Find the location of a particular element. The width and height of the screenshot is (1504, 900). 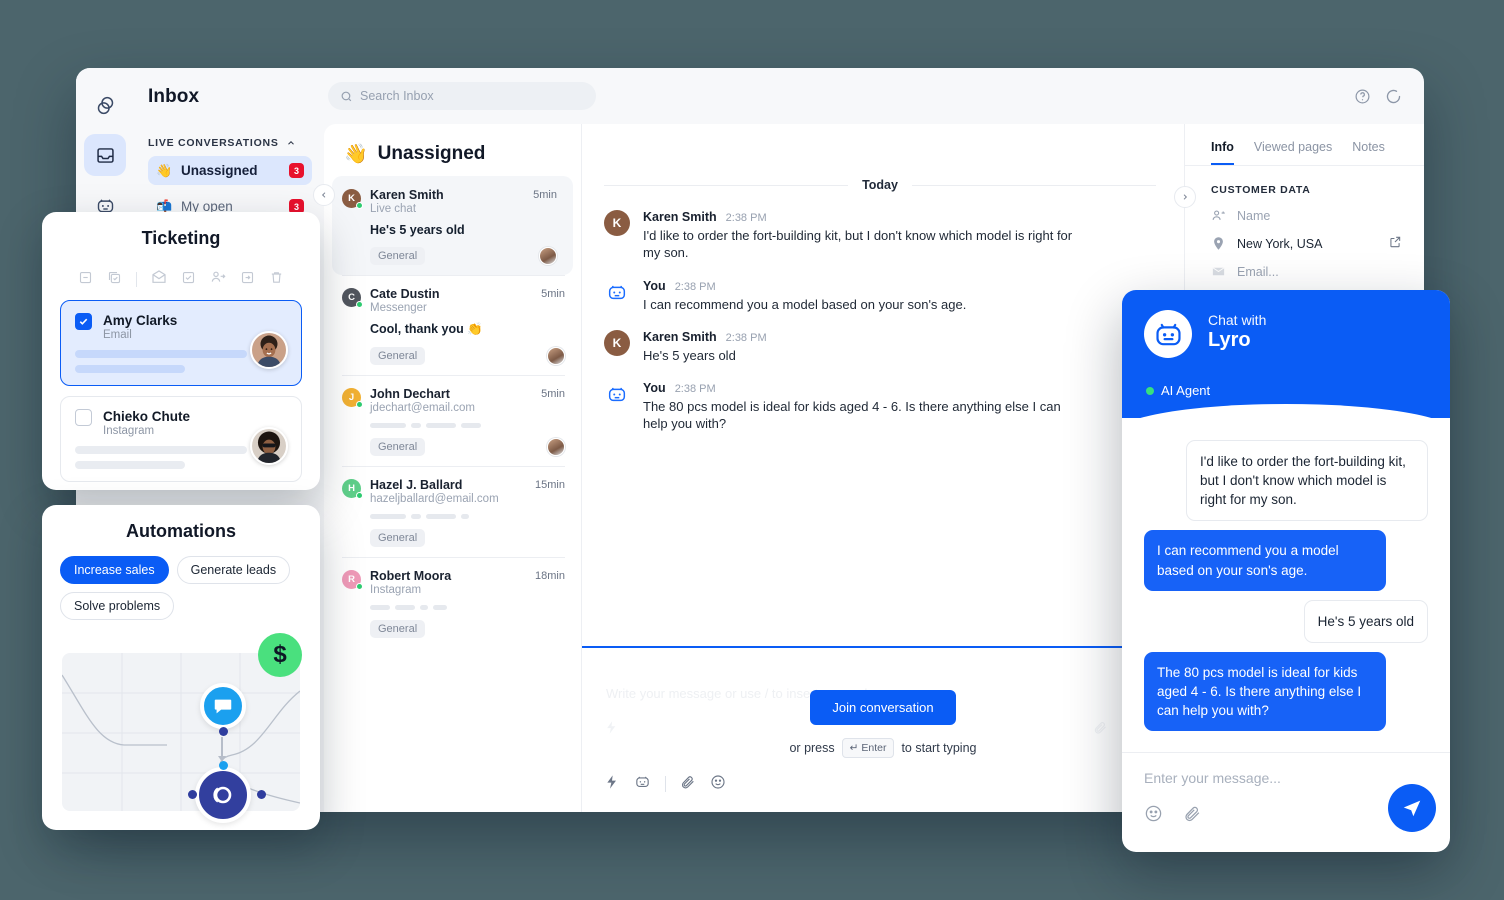

ticket-item: Chieko Chute Instagram is located at coordinates (181, 439).